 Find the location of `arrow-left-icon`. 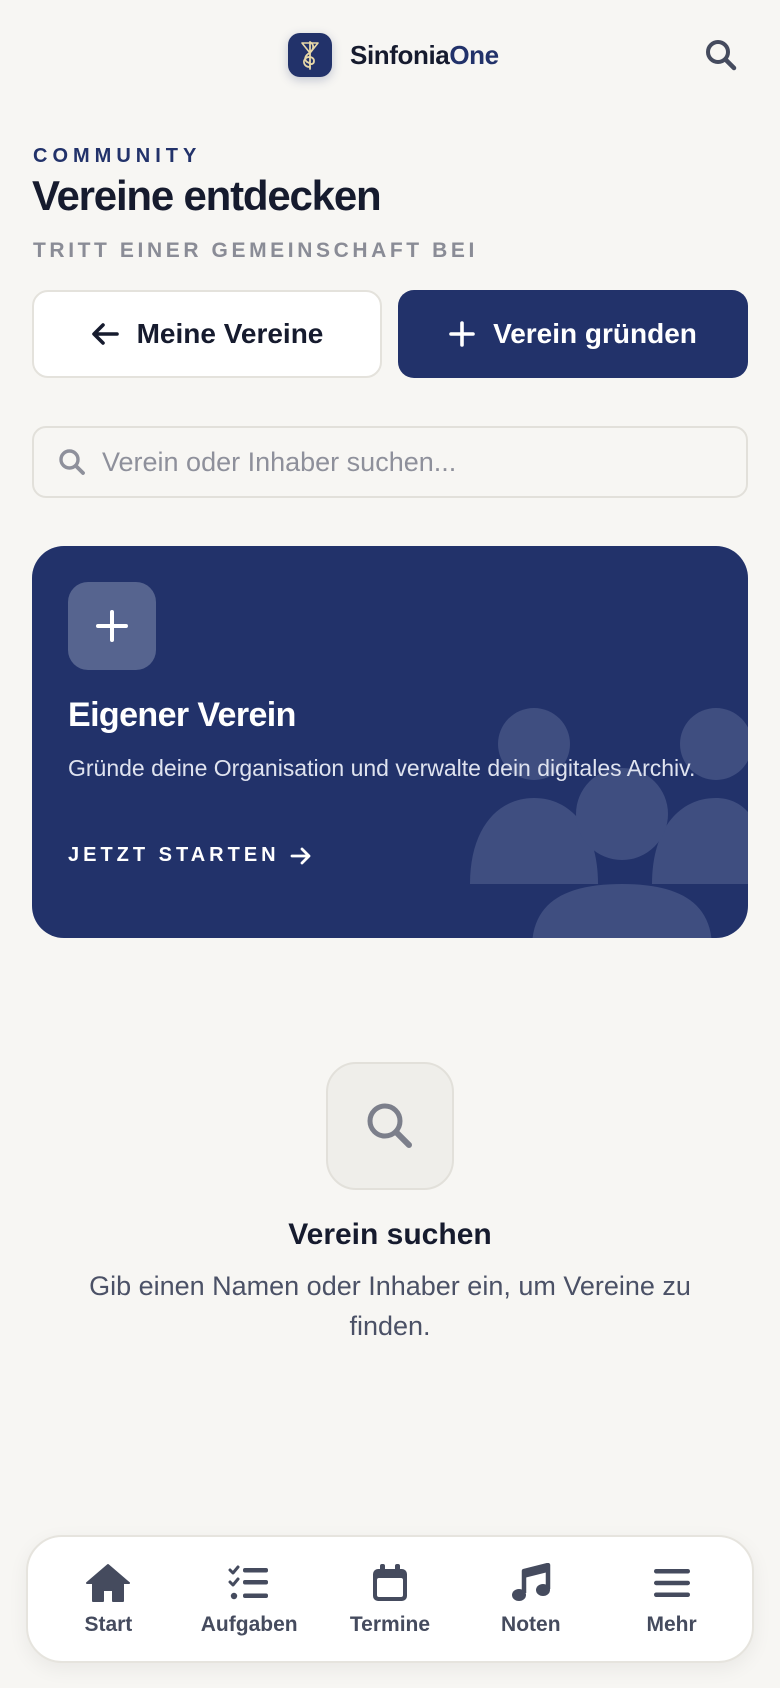

arrow-left-icon is located at coordinates (105, 334).